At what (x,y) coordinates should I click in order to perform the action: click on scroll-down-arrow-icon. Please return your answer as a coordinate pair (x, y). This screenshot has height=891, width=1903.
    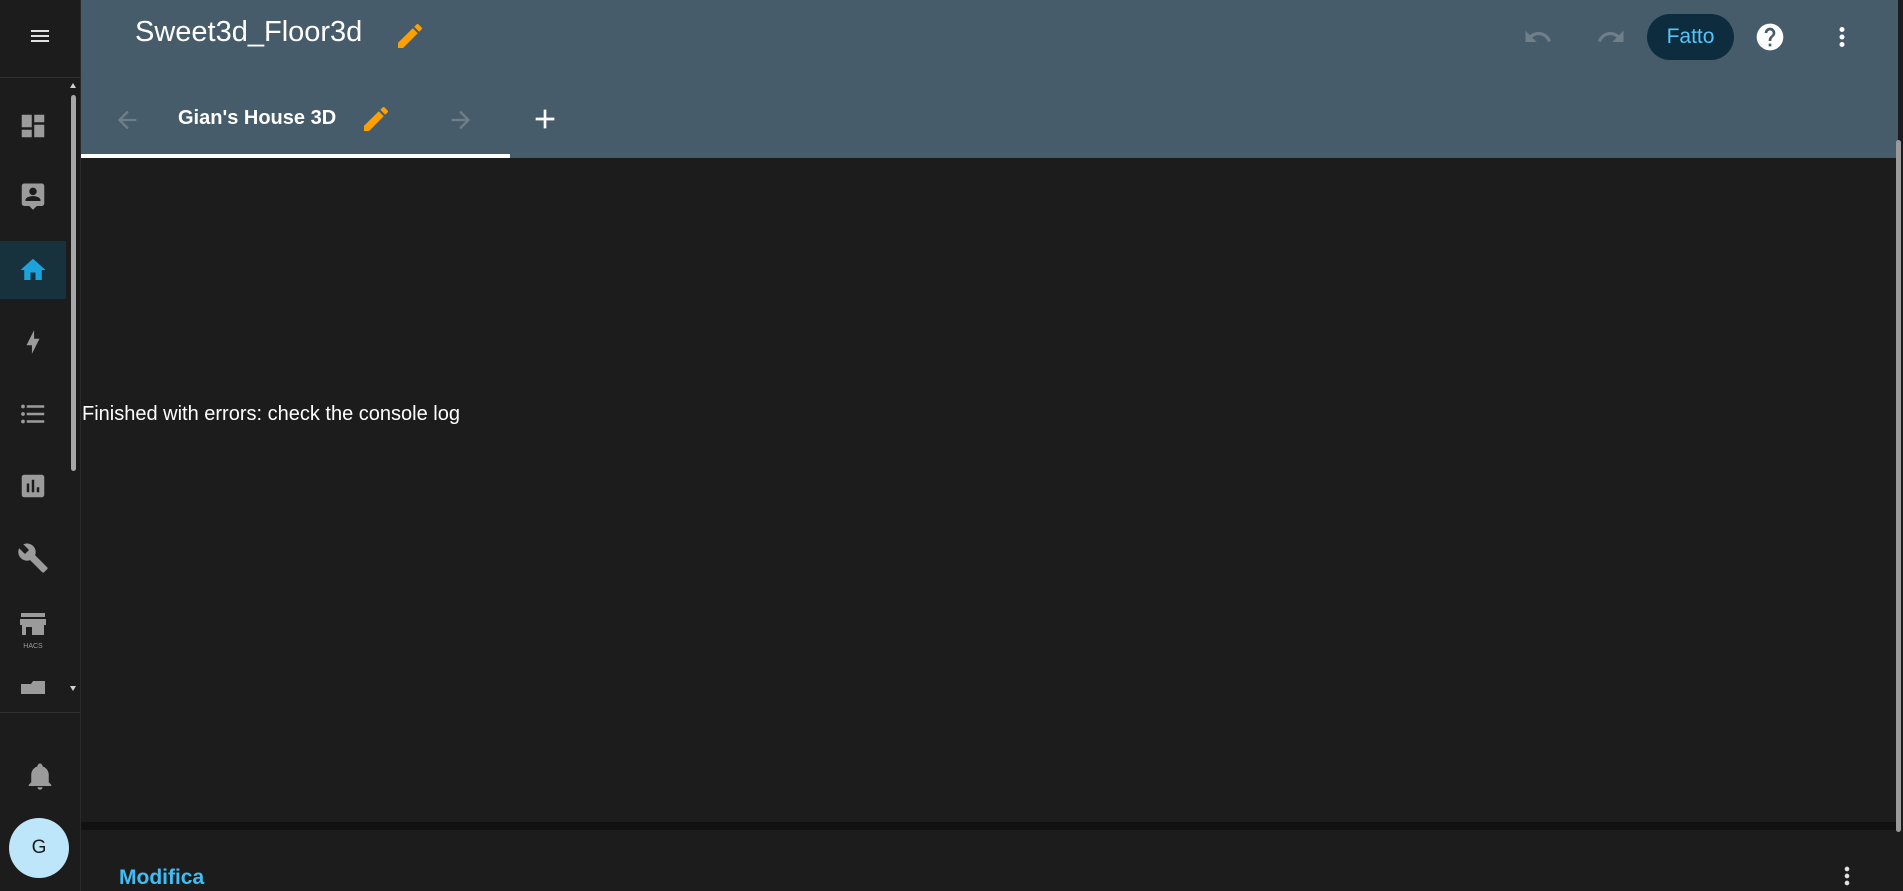
    Looking at the image, I should click on (73, 688).